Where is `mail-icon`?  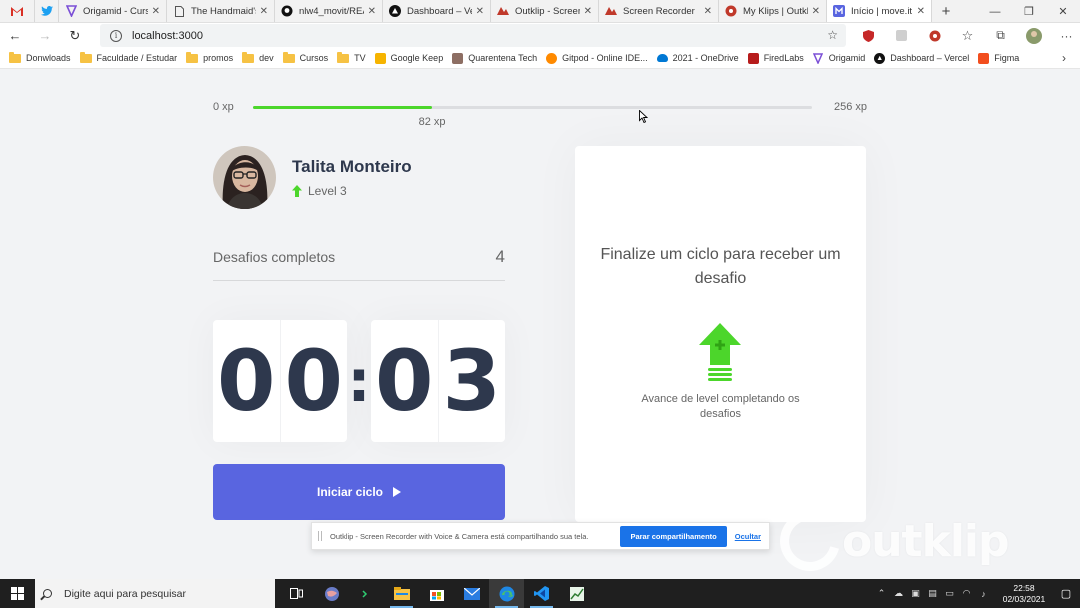
mail-icon is located at coordinates (471, 593).